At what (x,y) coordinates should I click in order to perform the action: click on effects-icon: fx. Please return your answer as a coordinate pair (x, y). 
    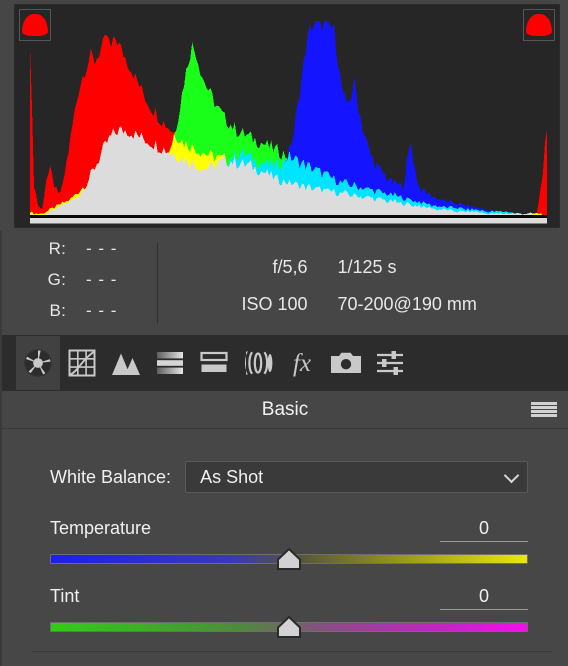
    Looking at the image, I should click on (302, 363).